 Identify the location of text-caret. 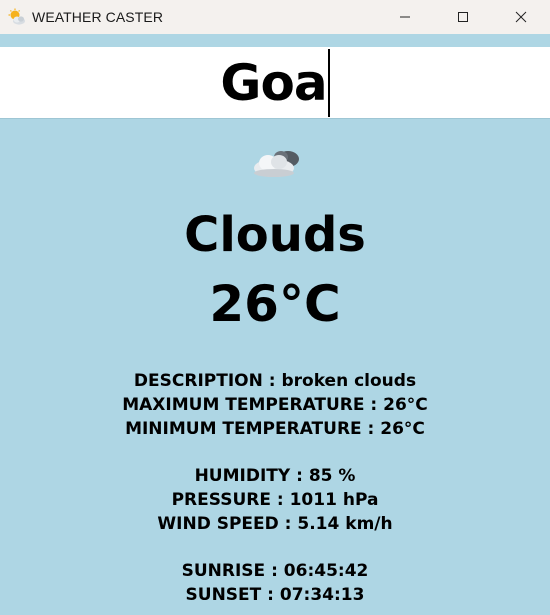
(328, 82).